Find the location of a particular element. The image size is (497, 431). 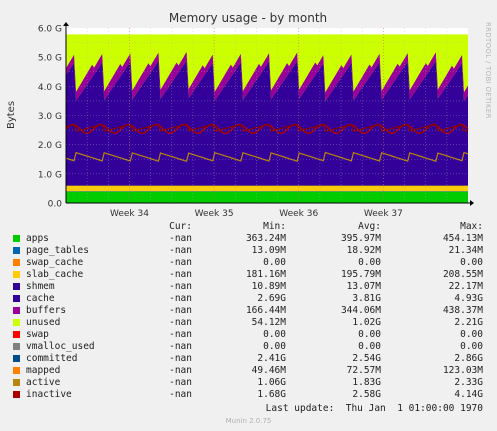

legend-row-committed: committed -nan 2.41G 2.54G 2.86G is located at coordinates (248, 359).